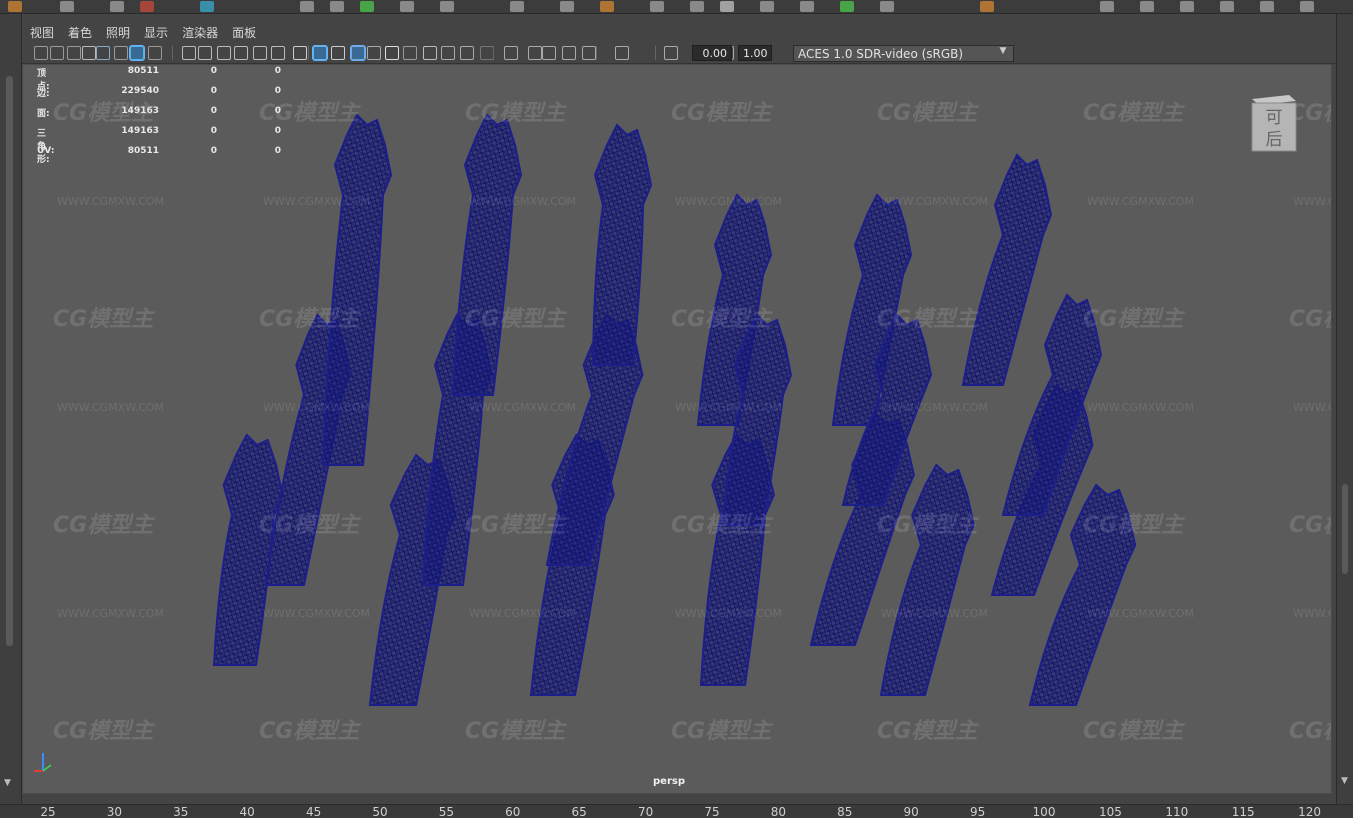 This screenshot has width=1353, height=818. I want to click on ruler-tick-label: 65, so click(579, 811).